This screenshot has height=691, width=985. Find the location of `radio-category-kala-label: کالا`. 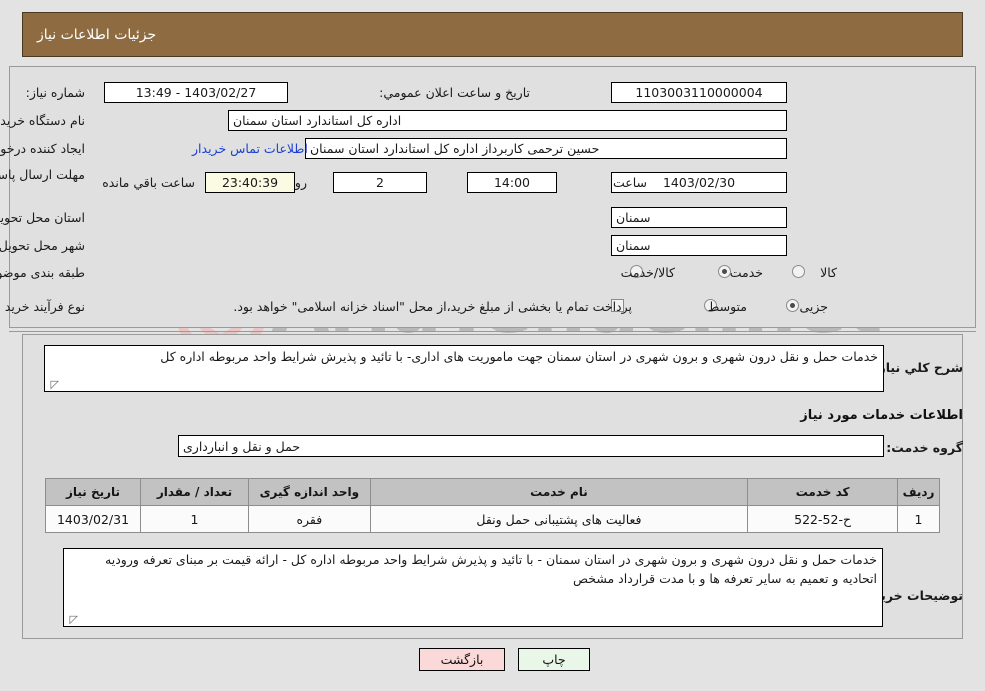

radio-category-kala-label: کالا is located at coordinates (828, 272).